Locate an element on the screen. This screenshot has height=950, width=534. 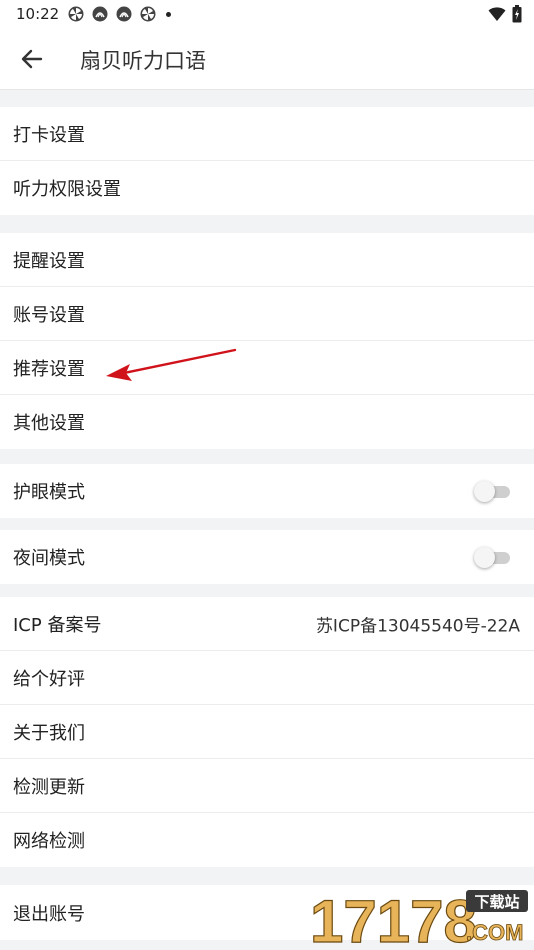
icp-record-value: 苏ICP备13045540号-22A is located at coordinates (417, 626).